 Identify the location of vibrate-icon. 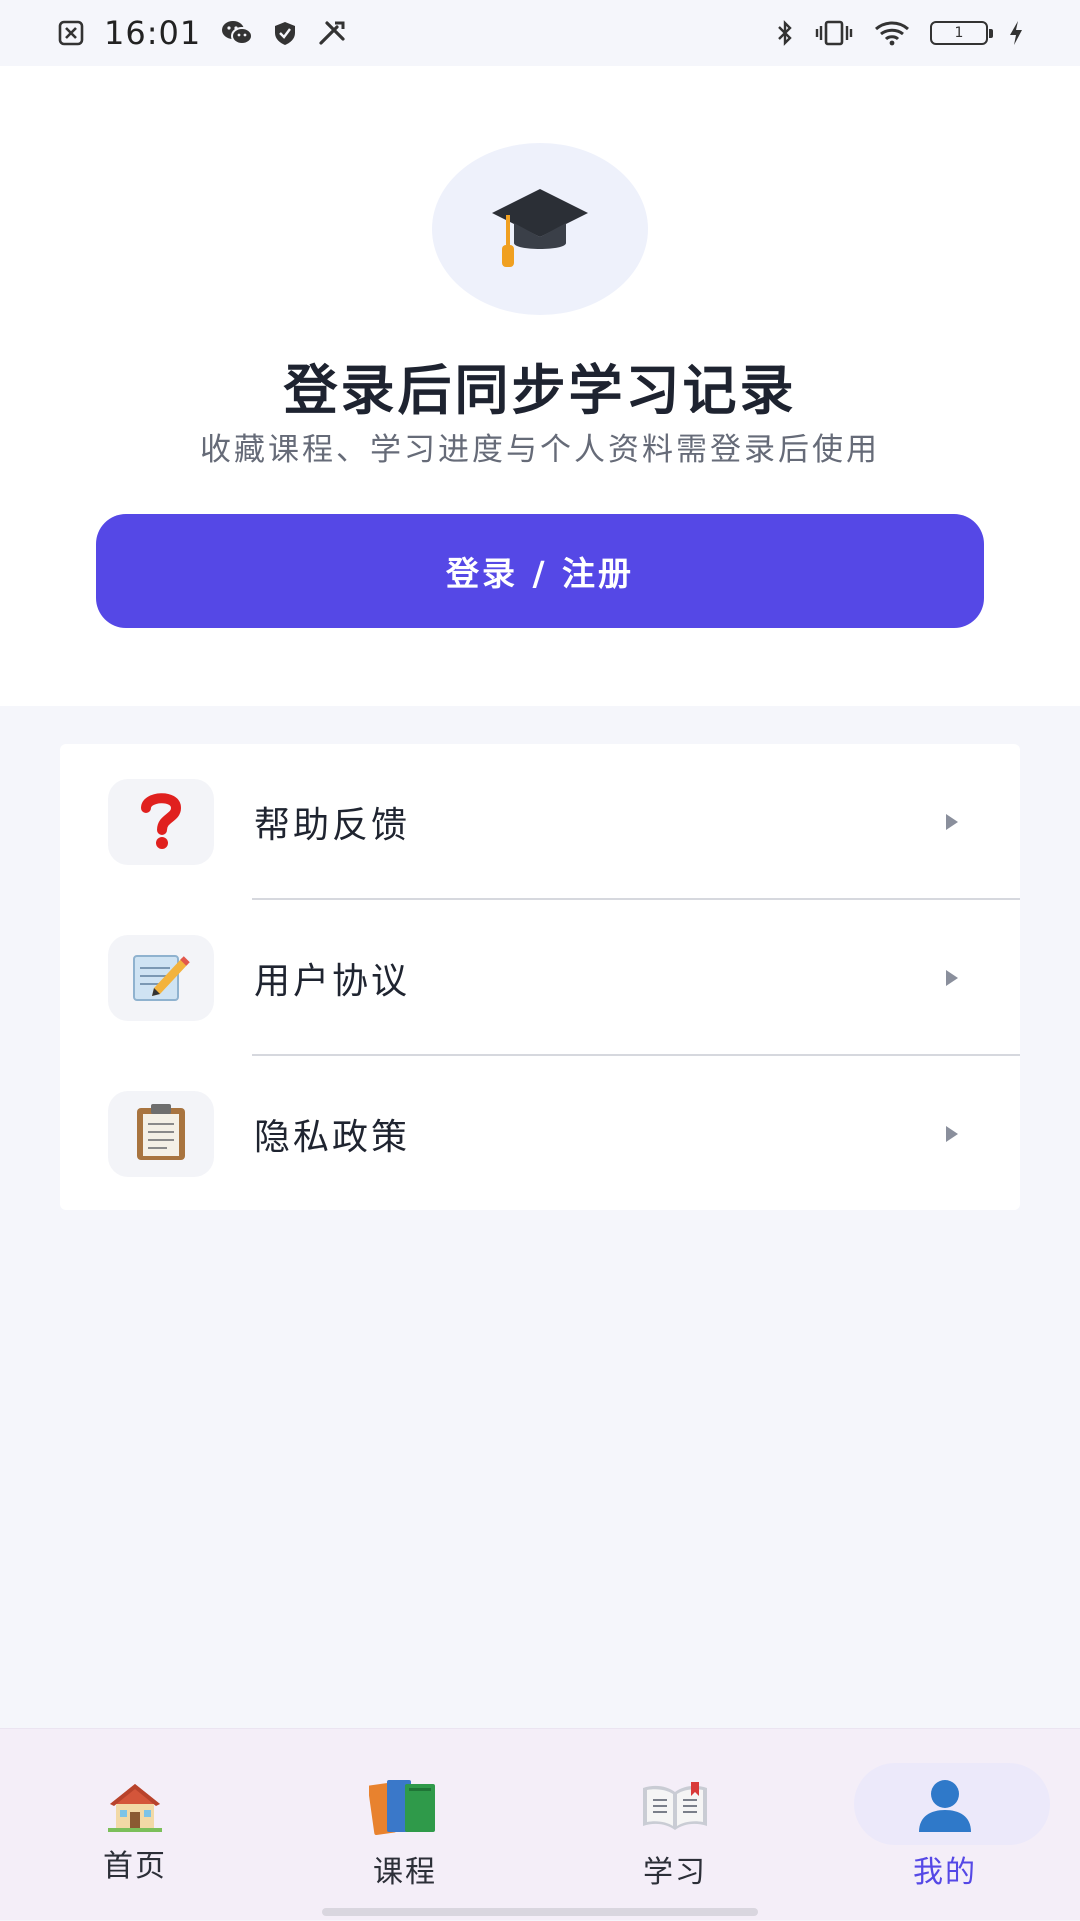
(834, 33).